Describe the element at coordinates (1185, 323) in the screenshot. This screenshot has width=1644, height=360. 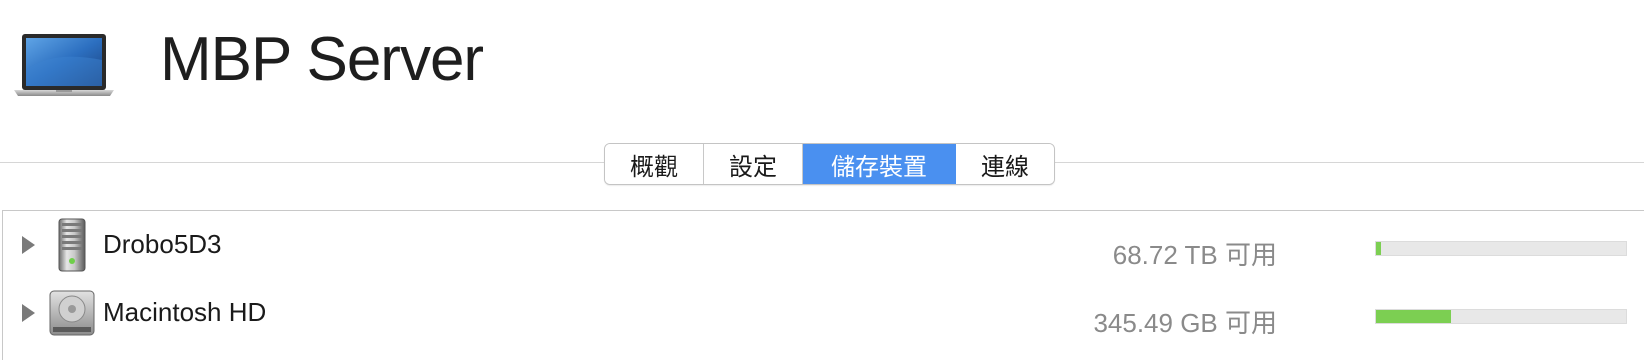
I see `disk-available-space: 345.49 GB 可用` at that location.